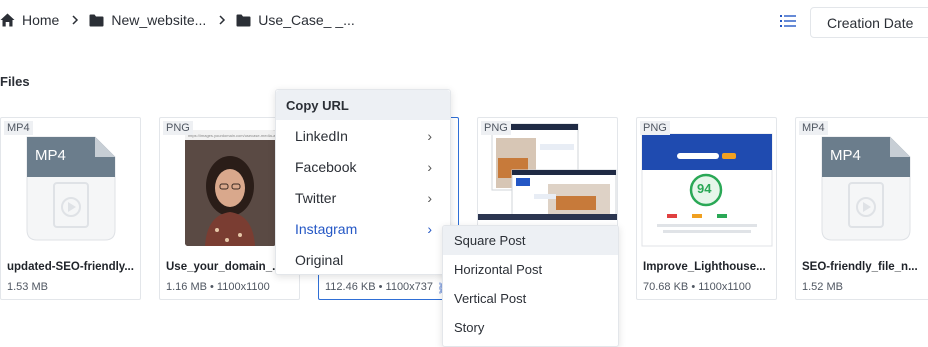 The image size is (928, 347). What do you see at coordinates (316, 197) in the screenshot?
I see `menu-item-label: Twitter` at bounding box center [316, 197].